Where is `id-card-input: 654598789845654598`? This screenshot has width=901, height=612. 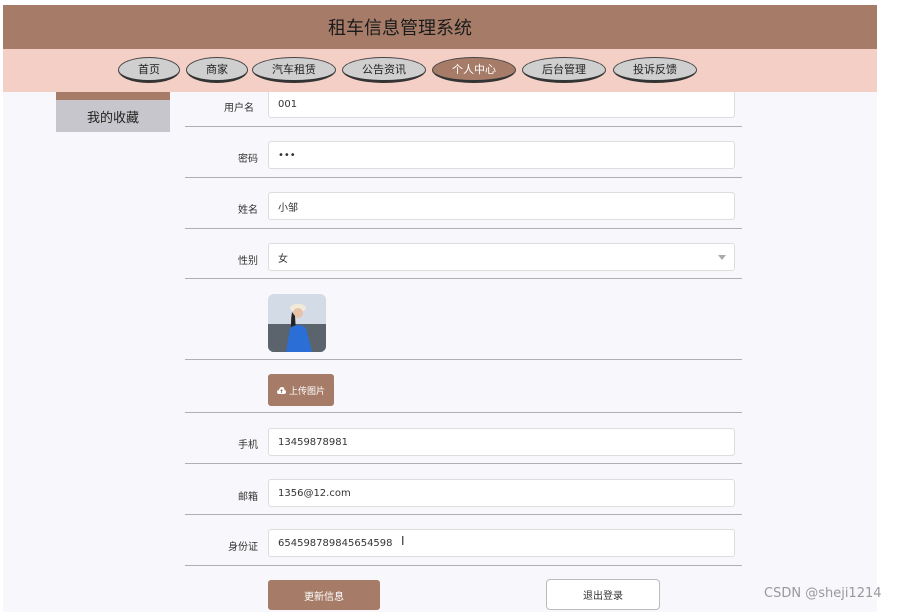 id-card-input: 654598789845654598 is located at coordinates (501, 543).